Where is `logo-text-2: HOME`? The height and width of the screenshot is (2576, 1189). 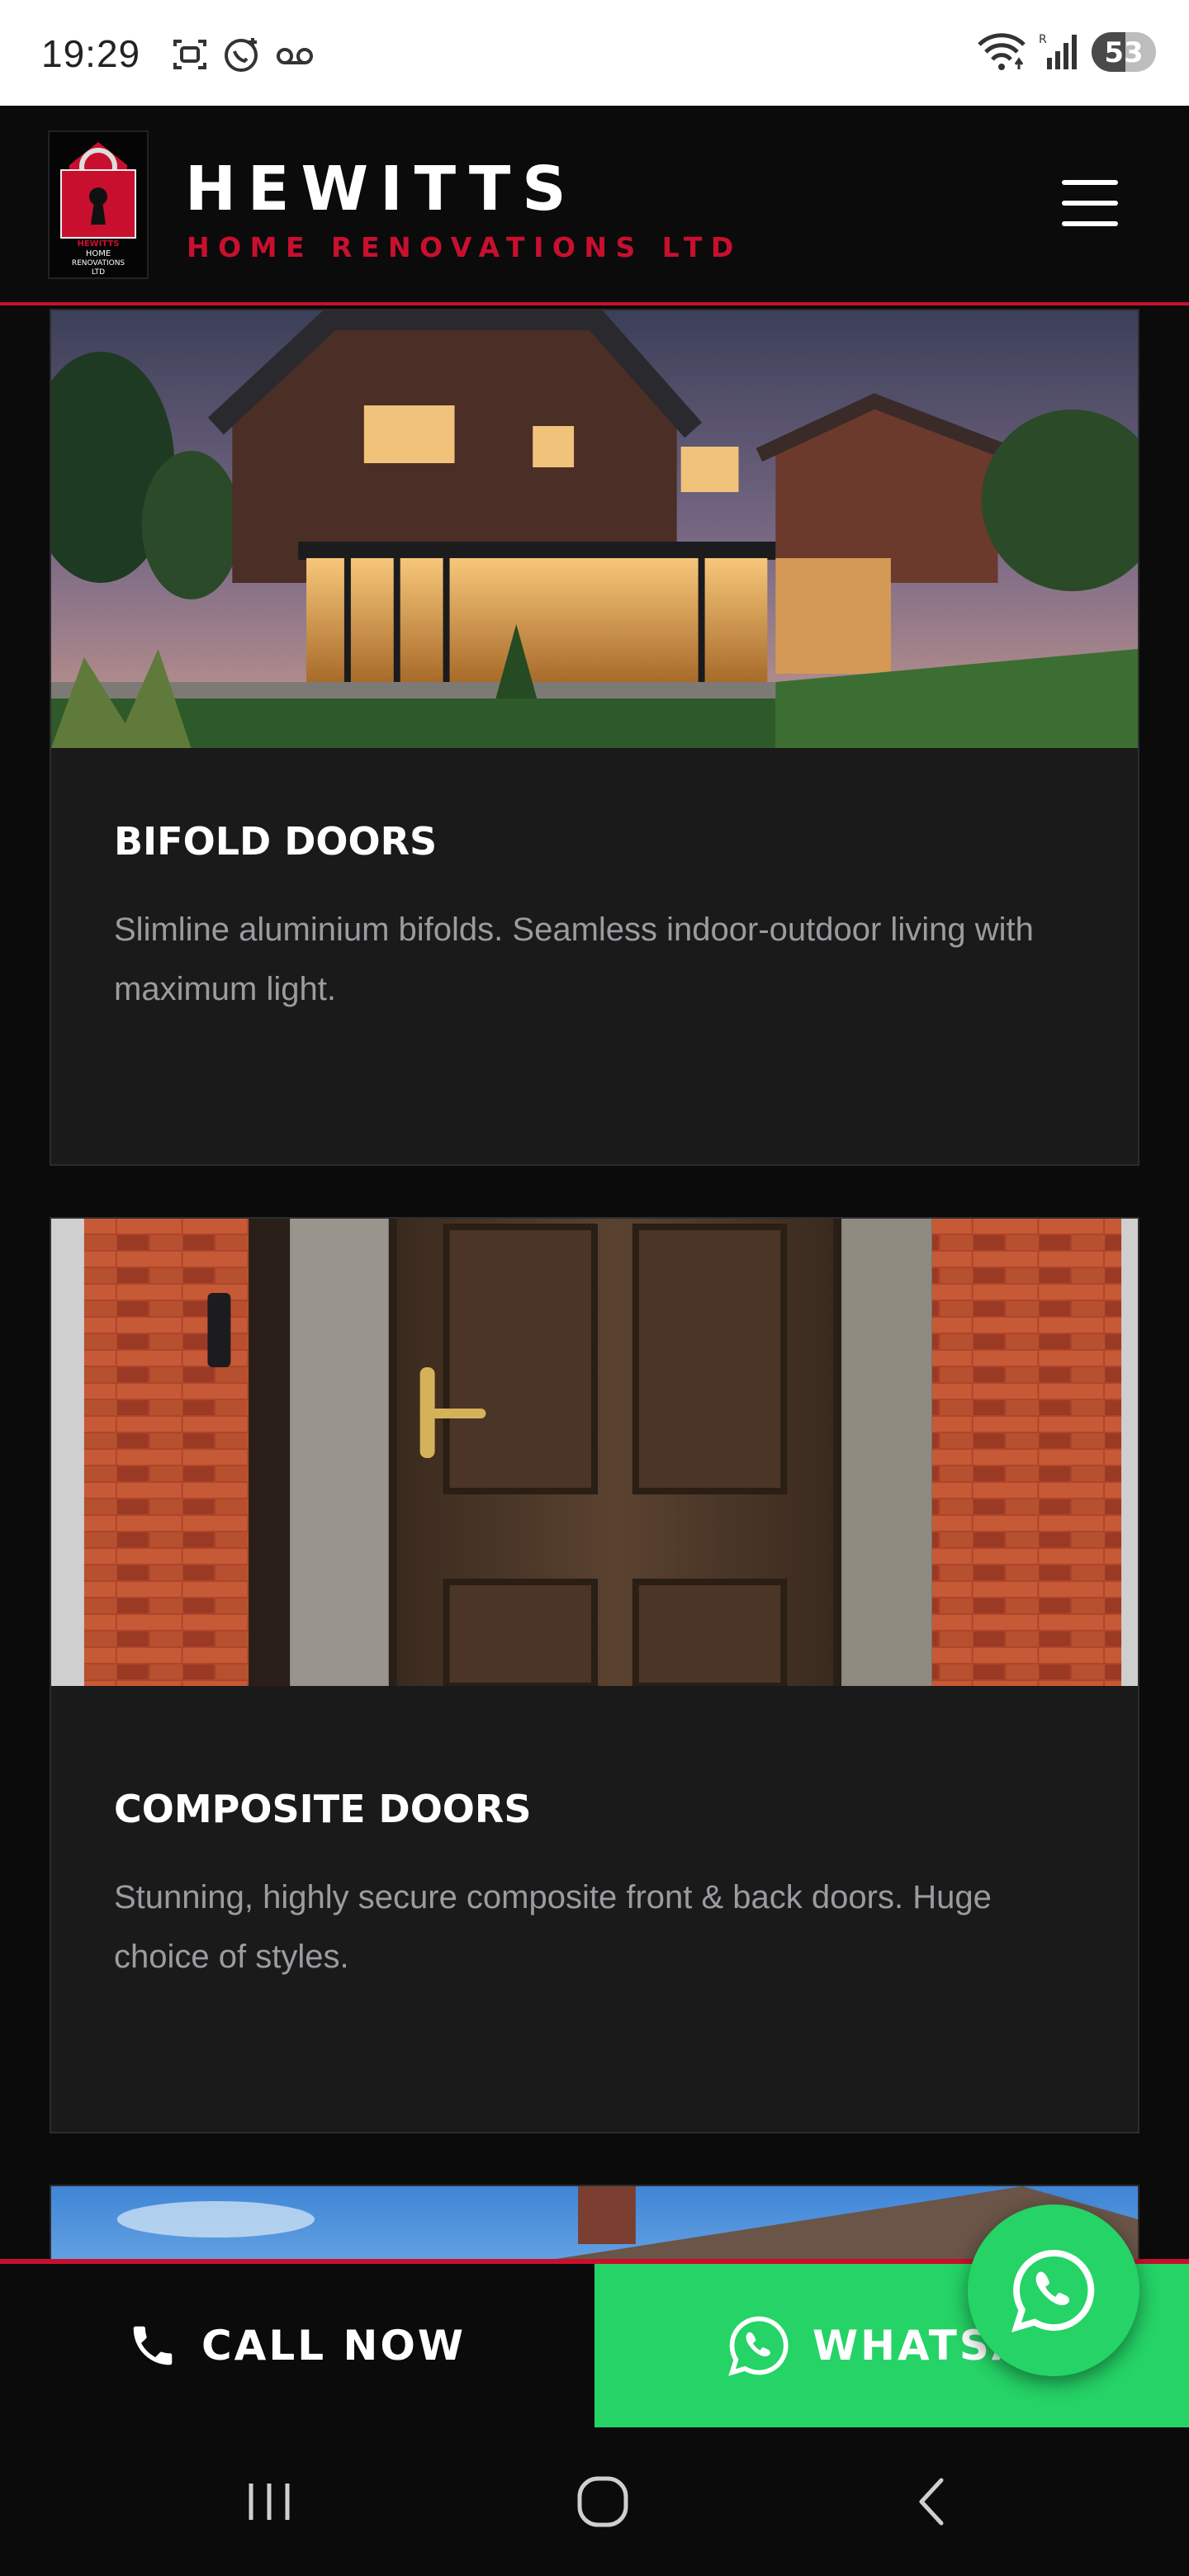 logo-text-2: HOME is located at coordinates (98, 253).